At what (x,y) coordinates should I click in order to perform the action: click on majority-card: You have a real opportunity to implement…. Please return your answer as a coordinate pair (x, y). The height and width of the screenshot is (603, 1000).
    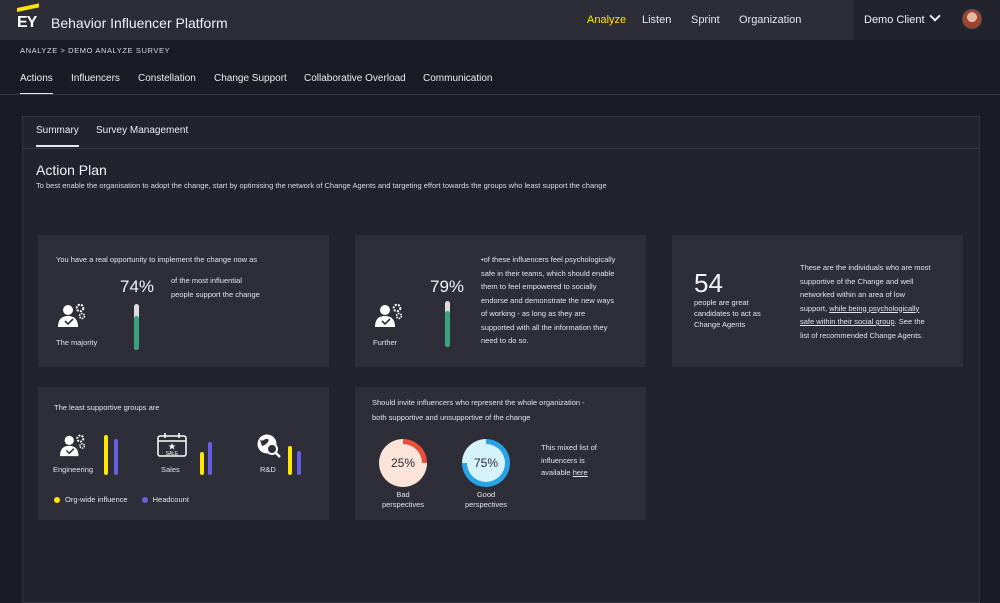
    Looking at the image, I should click on (183, 301).